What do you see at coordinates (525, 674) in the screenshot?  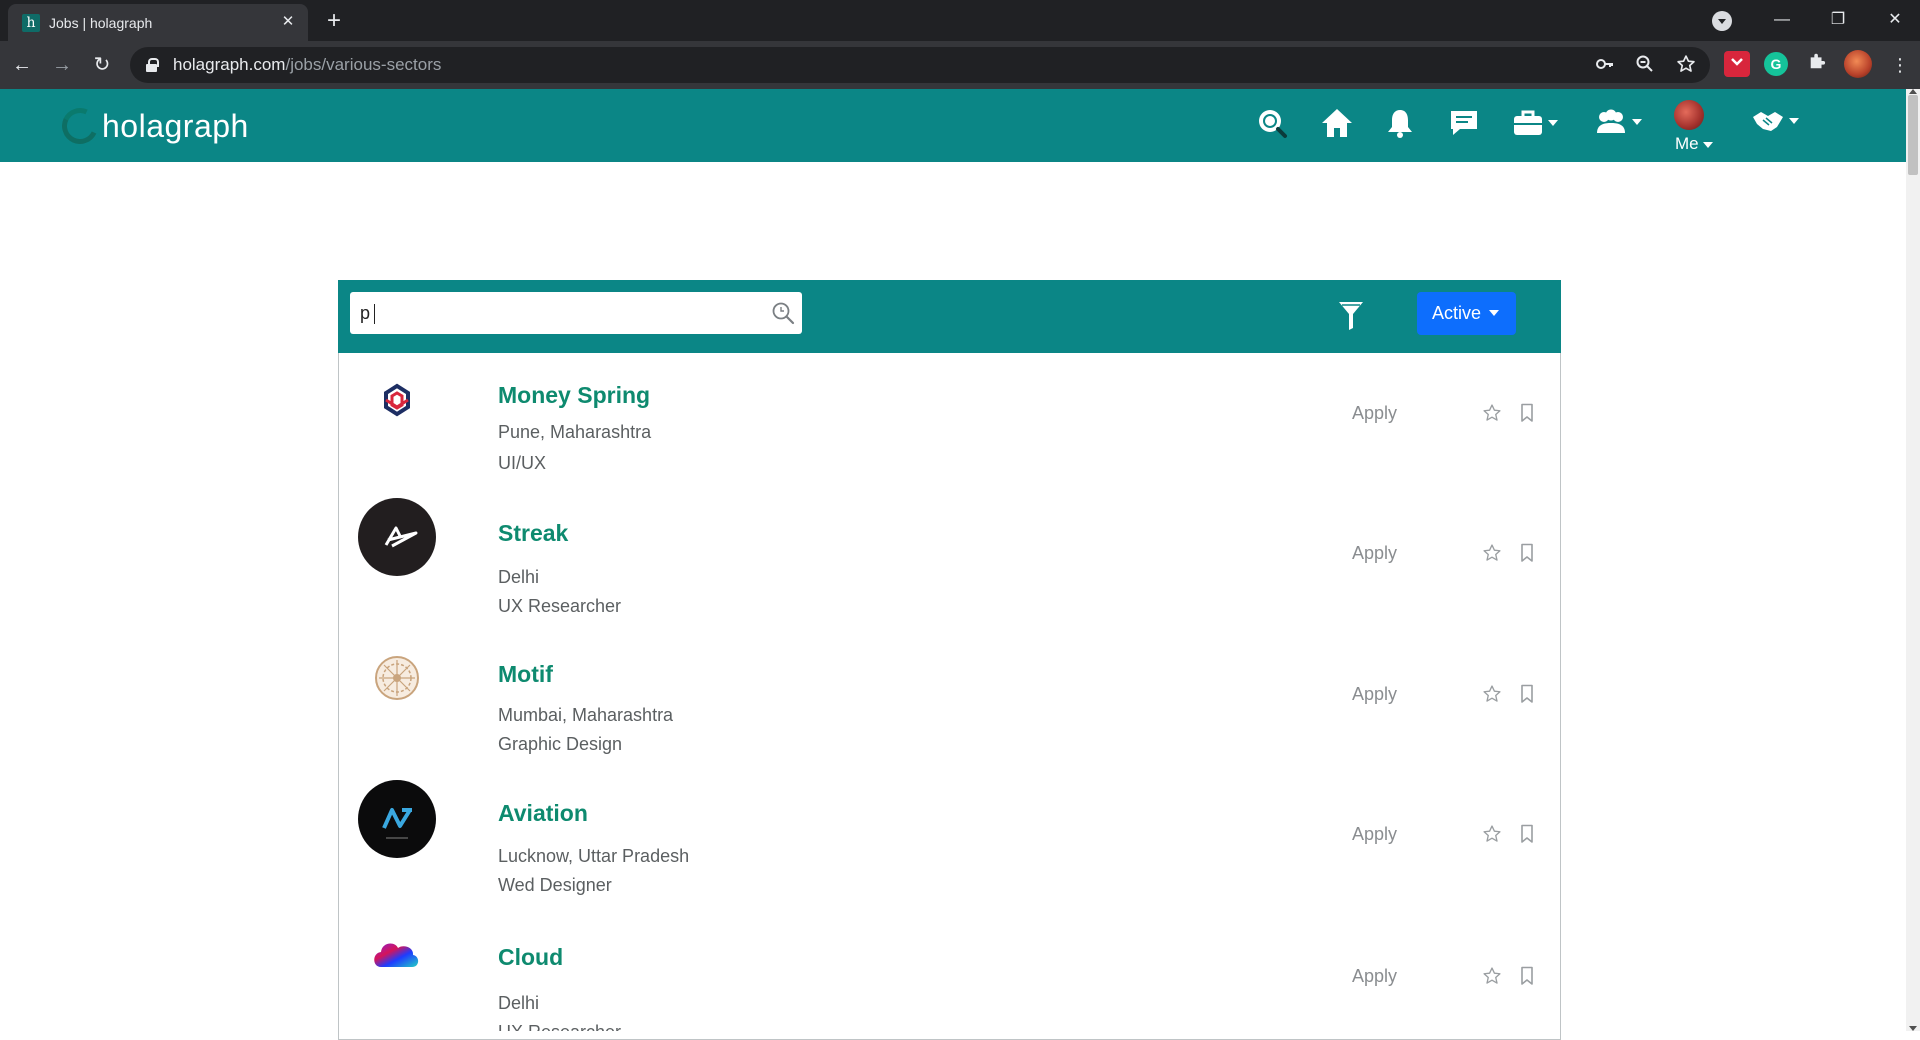 I see `company-name: Motif` at bounding box center [525, 674].